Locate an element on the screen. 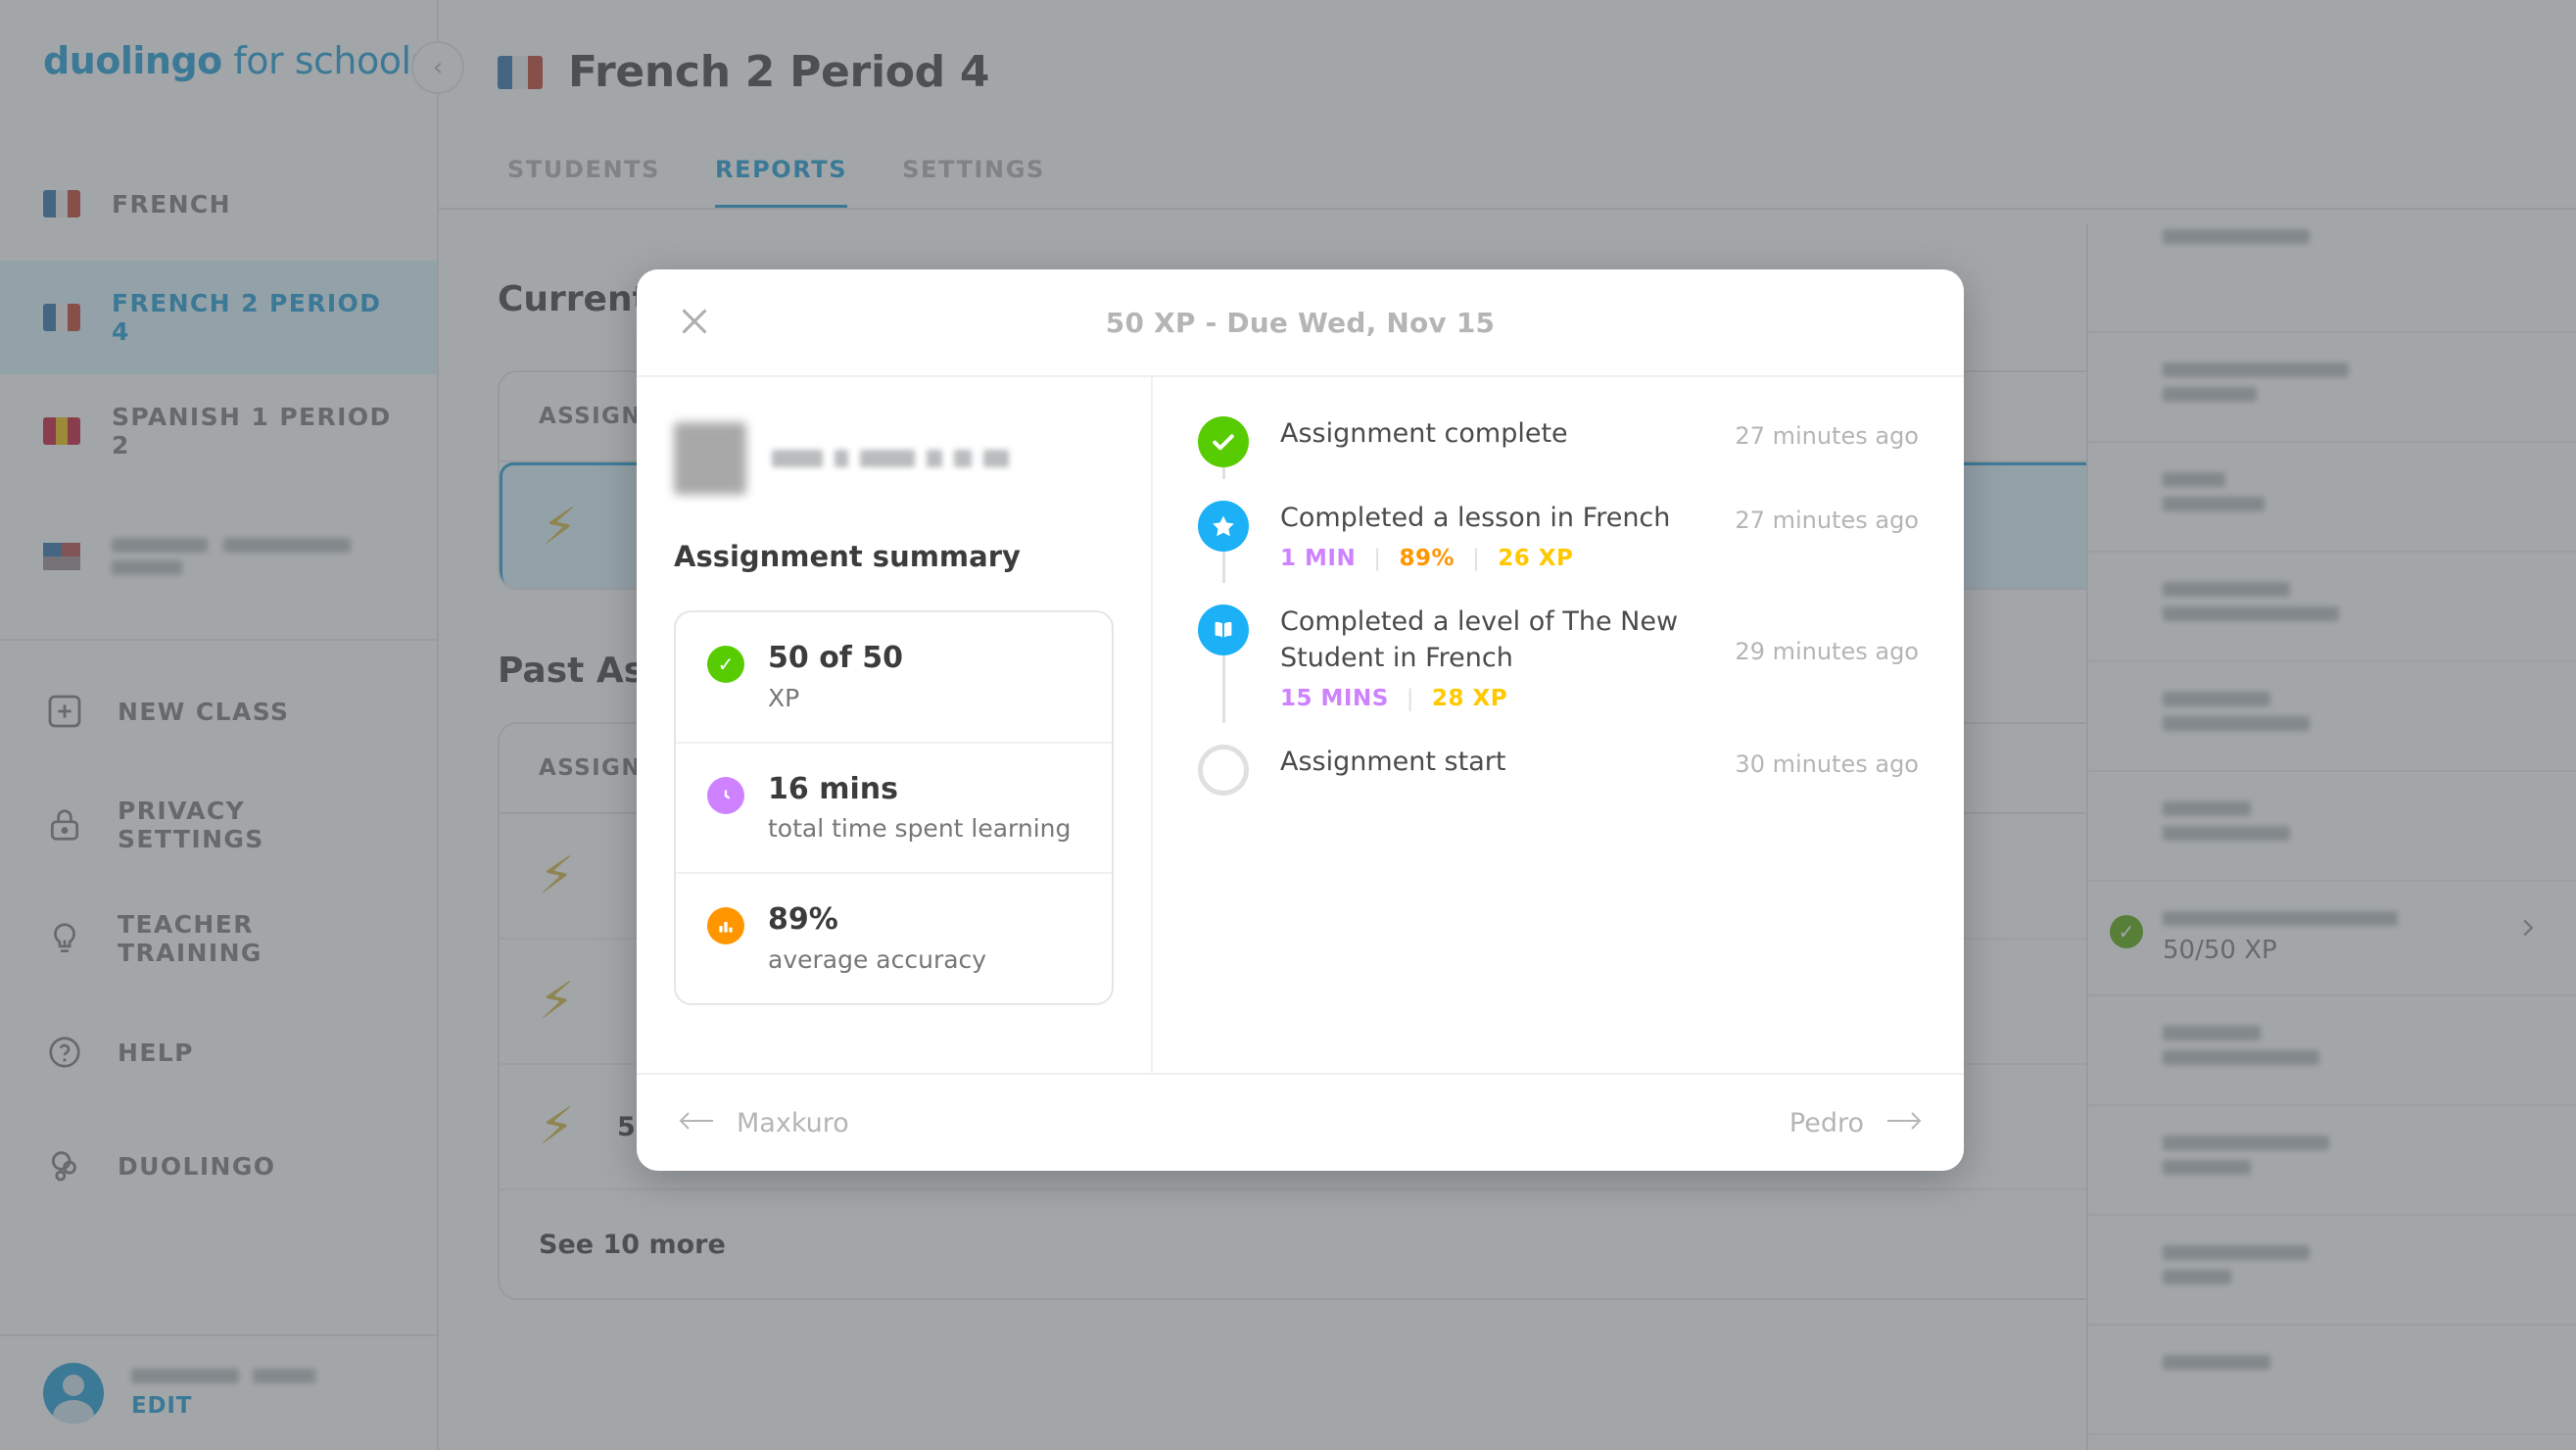 The image size is (2576, 1450). previous-student-button: Maxkuro is located at coordinates (764, 1122).